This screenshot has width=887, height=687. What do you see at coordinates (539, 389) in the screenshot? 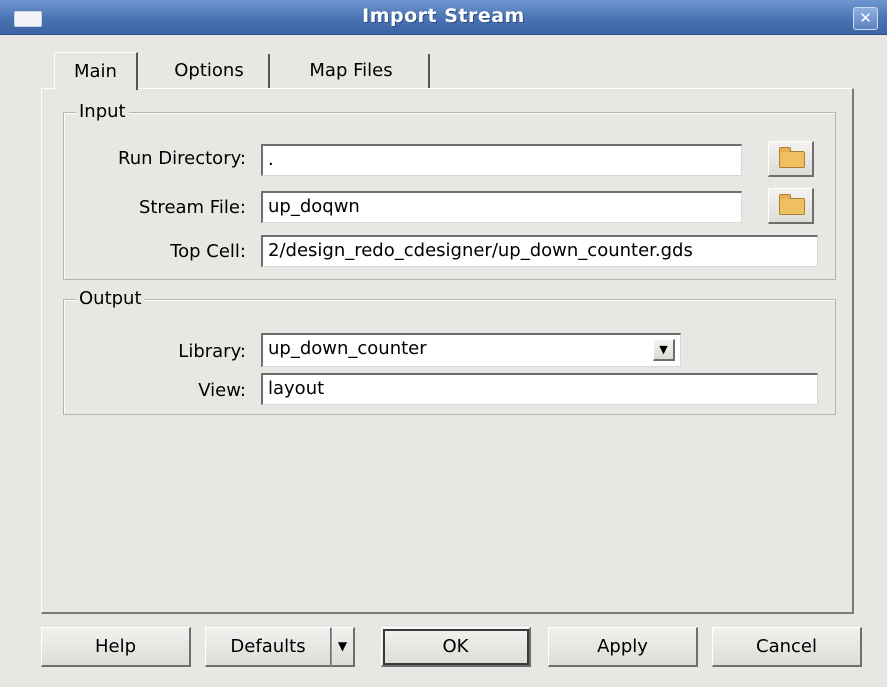
I see `view-input: layout` at bounding box center [539, 389].